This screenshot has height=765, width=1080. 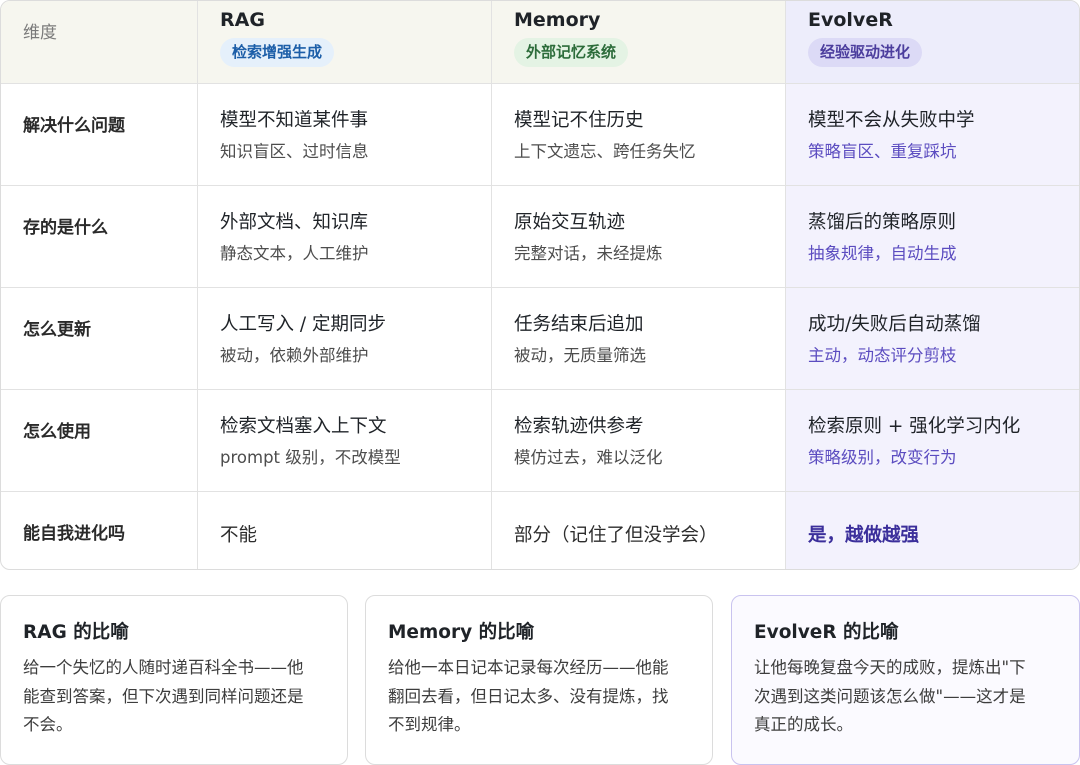 I want to click on cell-main-text: 模型不会从失败中学, so click(x=891, y=120).